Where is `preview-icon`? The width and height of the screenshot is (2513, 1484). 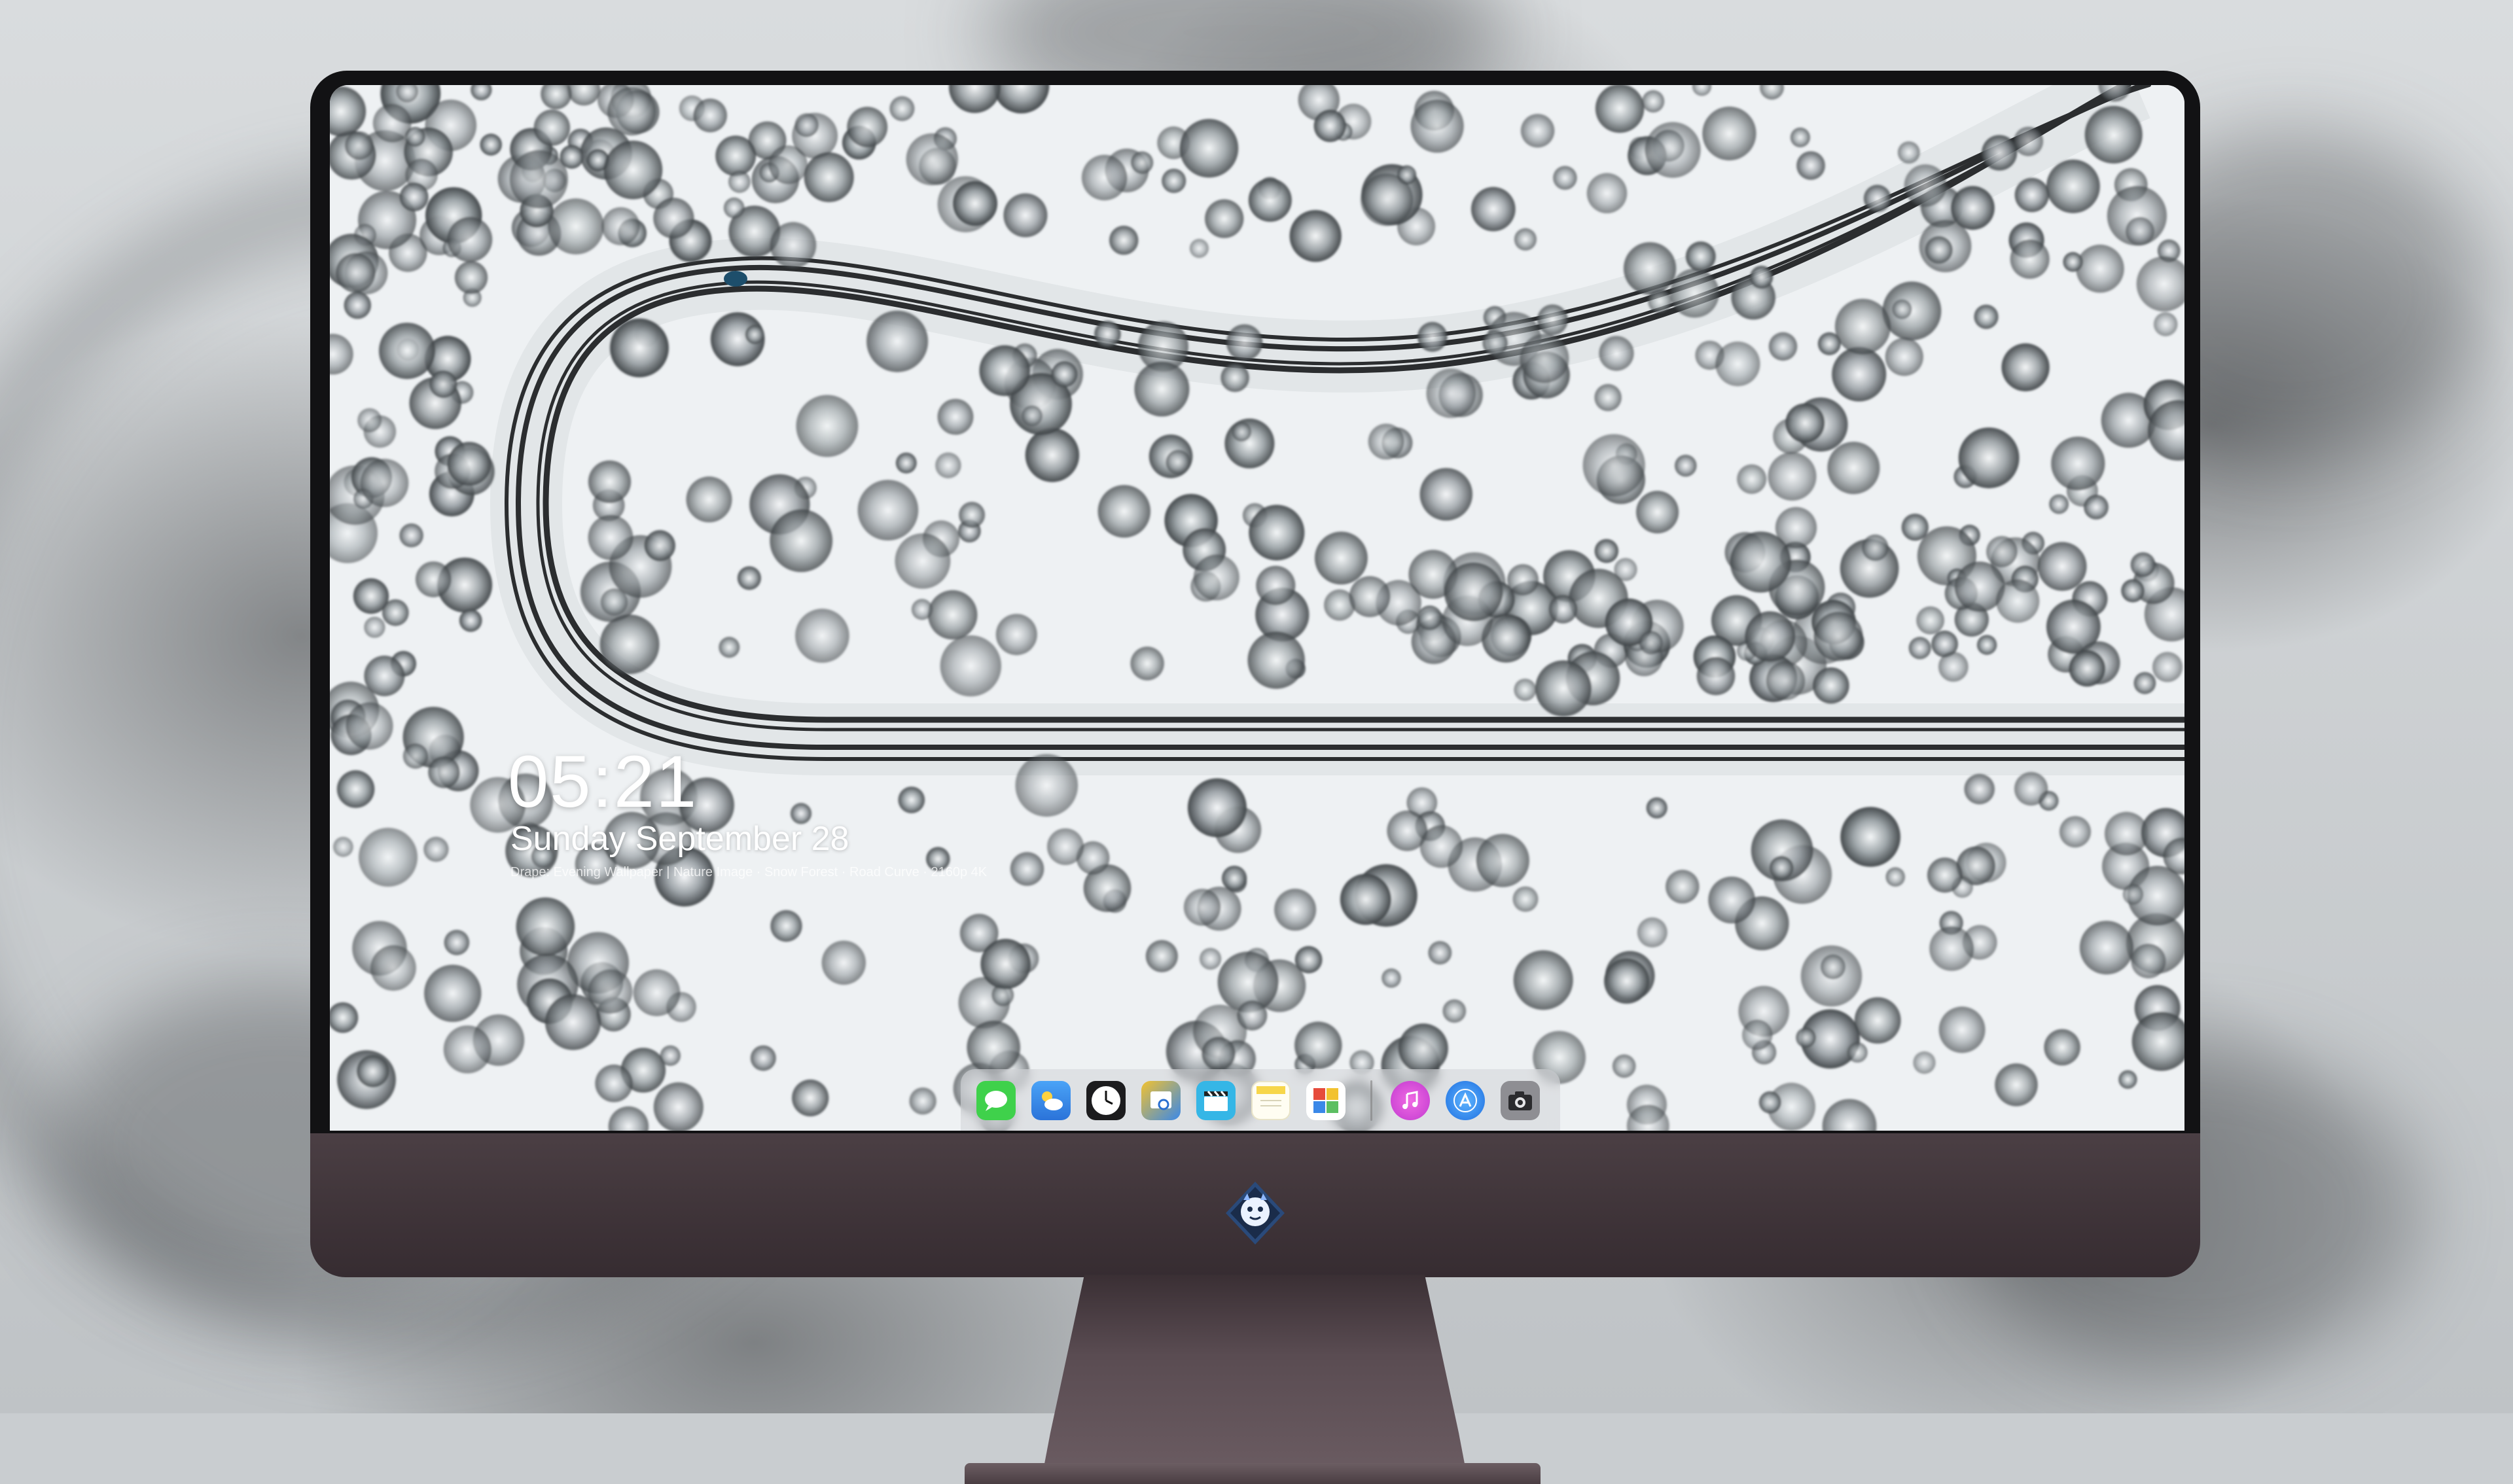
preview-icon is located at coordinates (1161, 1100).